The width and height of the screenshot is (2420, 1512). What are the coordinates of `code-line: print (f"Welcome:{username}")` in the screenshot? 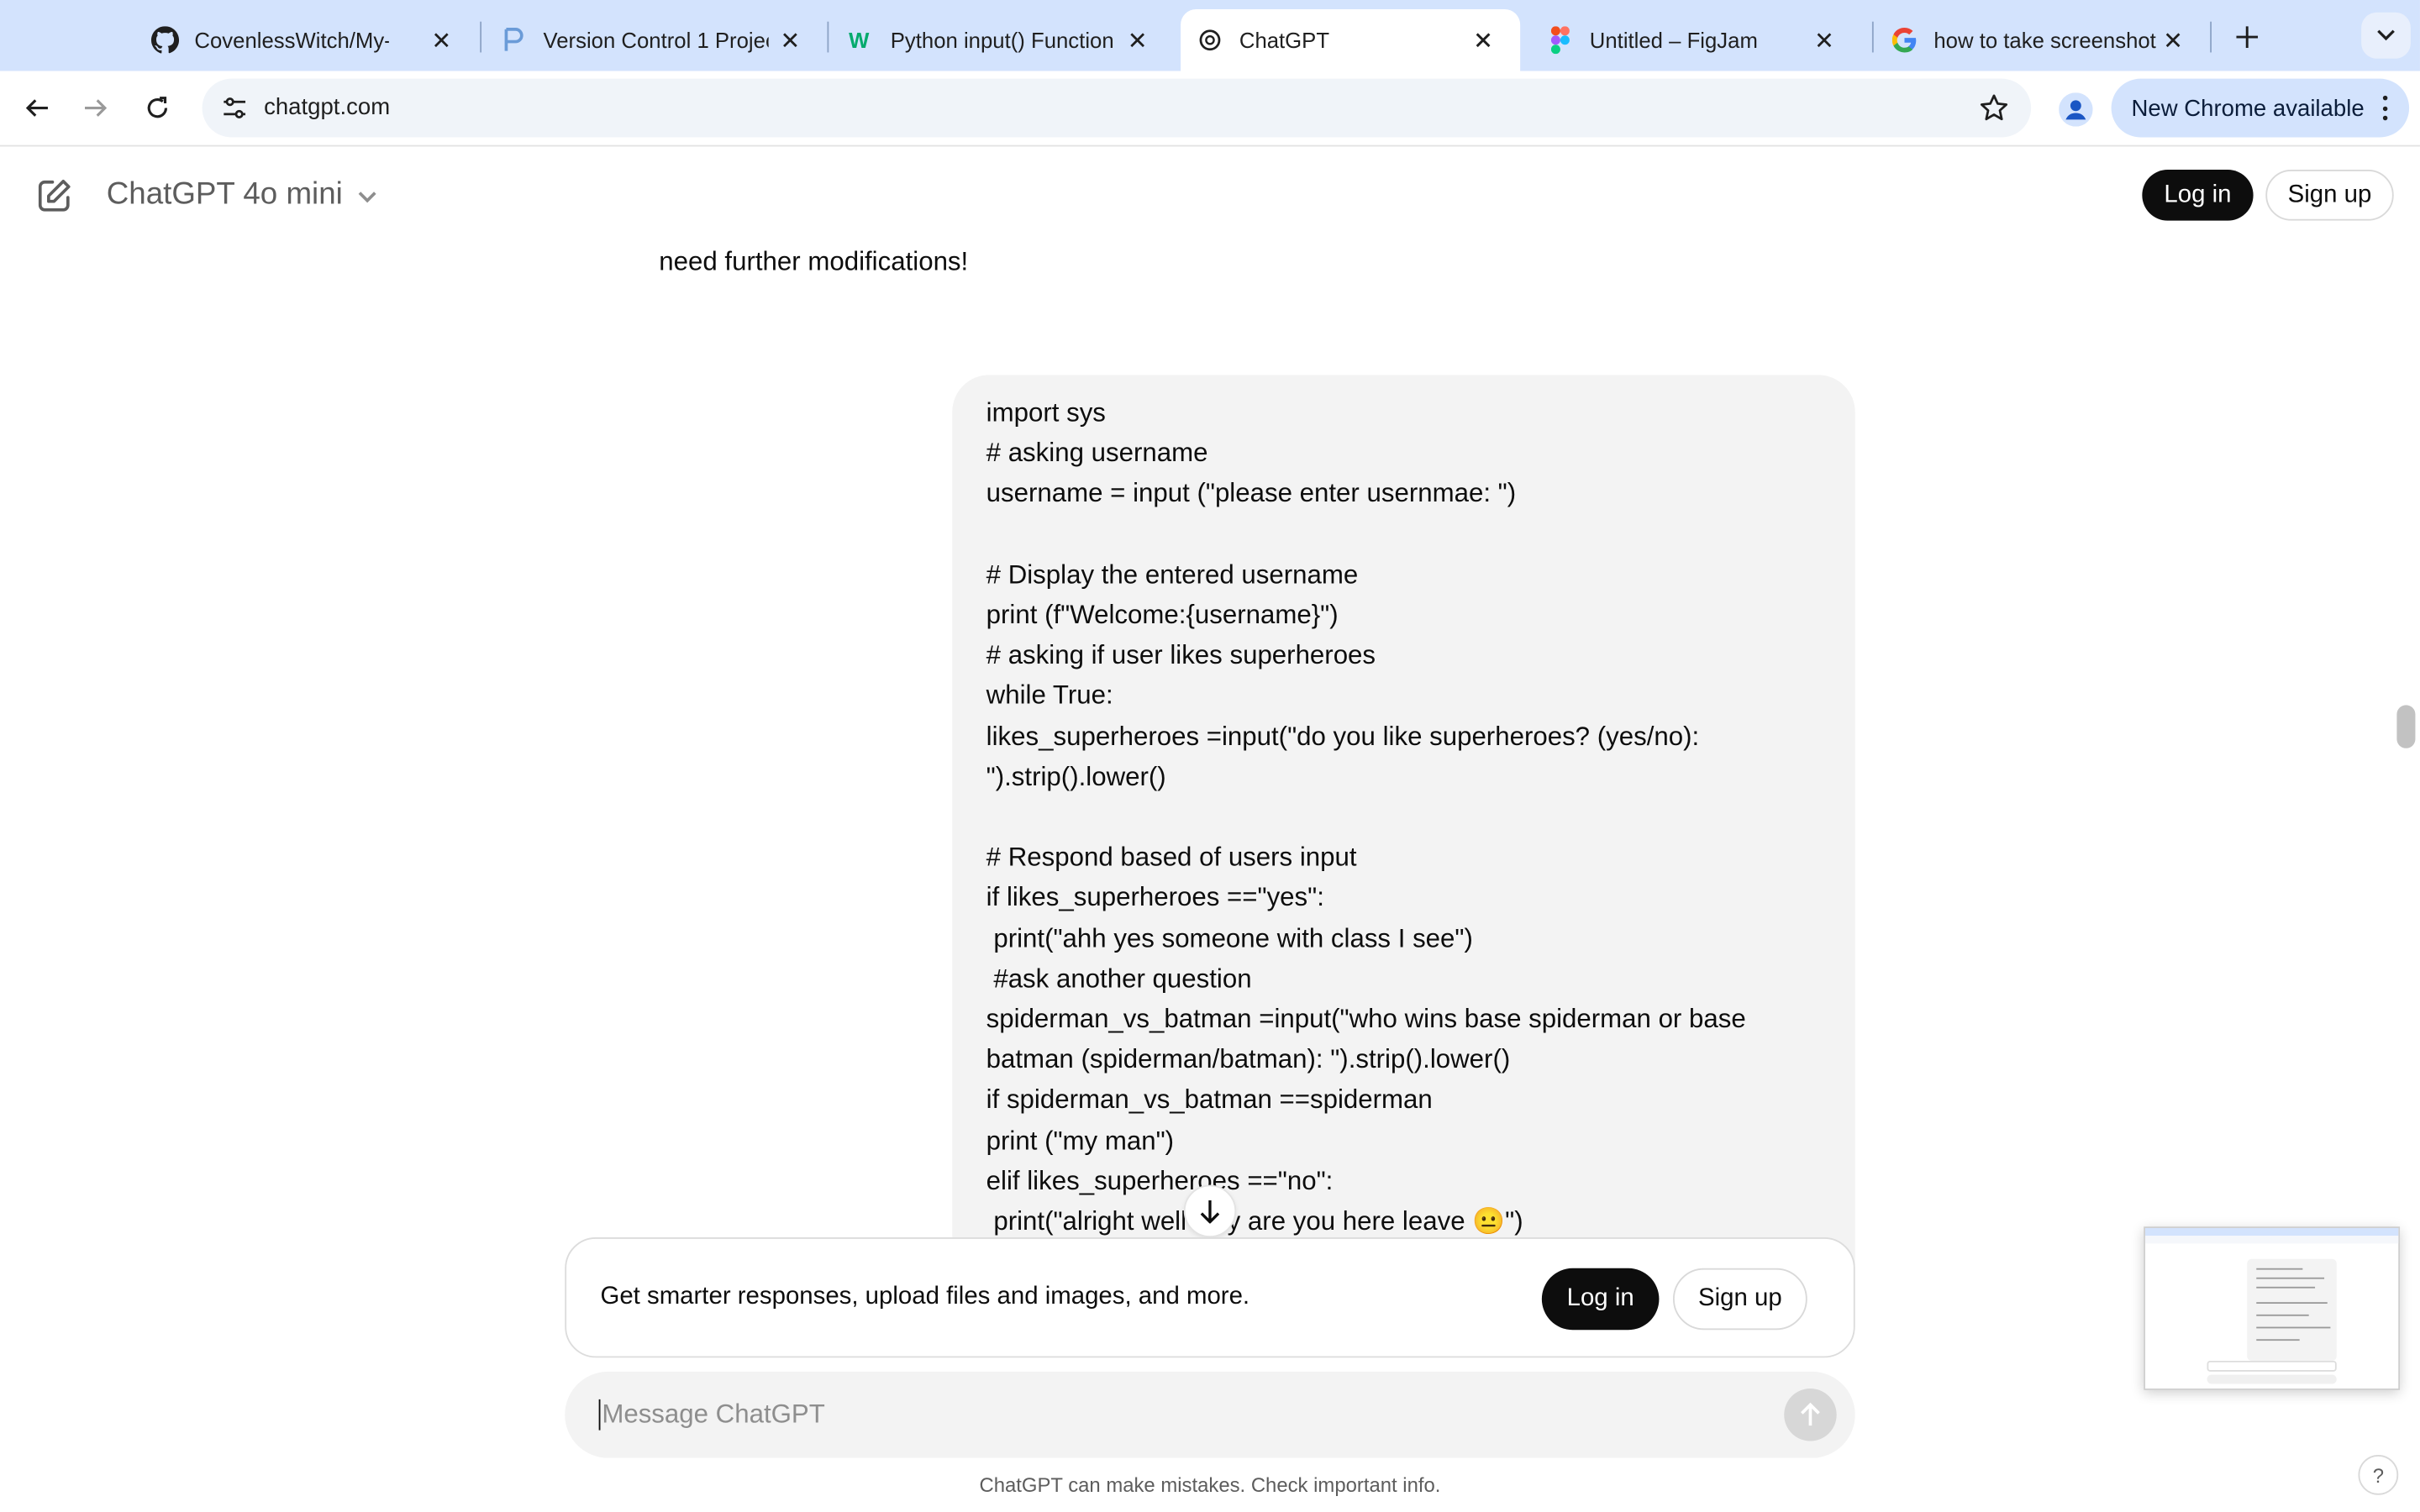 It's located at (1163, 615).